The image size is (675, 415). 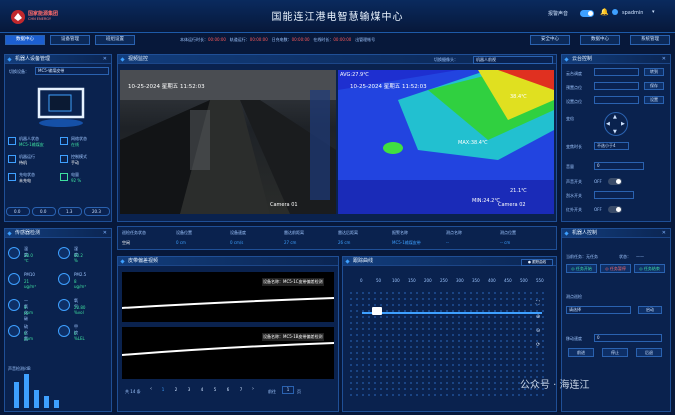 What do you see at coordinates (80, 284) in the screenshot?
I see `sensor-value: 8 ug/m³` at bounding box center [80, 284].